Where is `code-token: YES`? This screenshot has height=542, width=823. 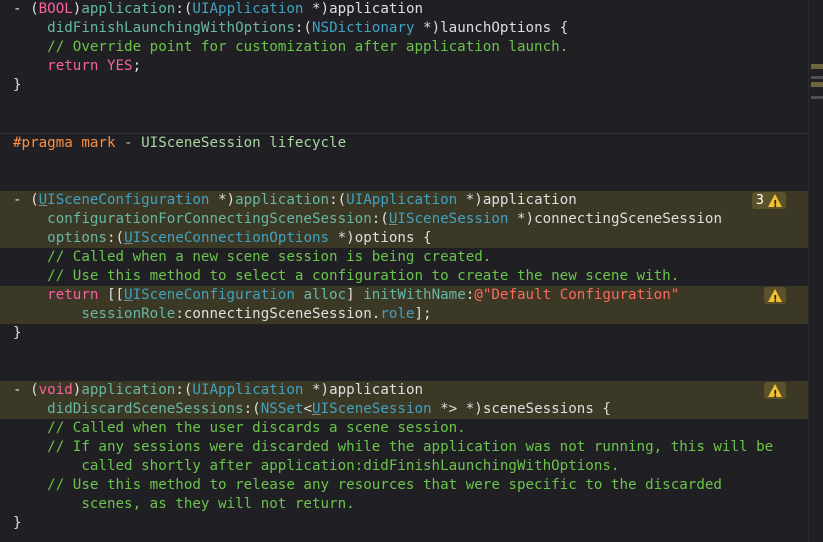
code-token: YES is located at coordinates (119, 66).